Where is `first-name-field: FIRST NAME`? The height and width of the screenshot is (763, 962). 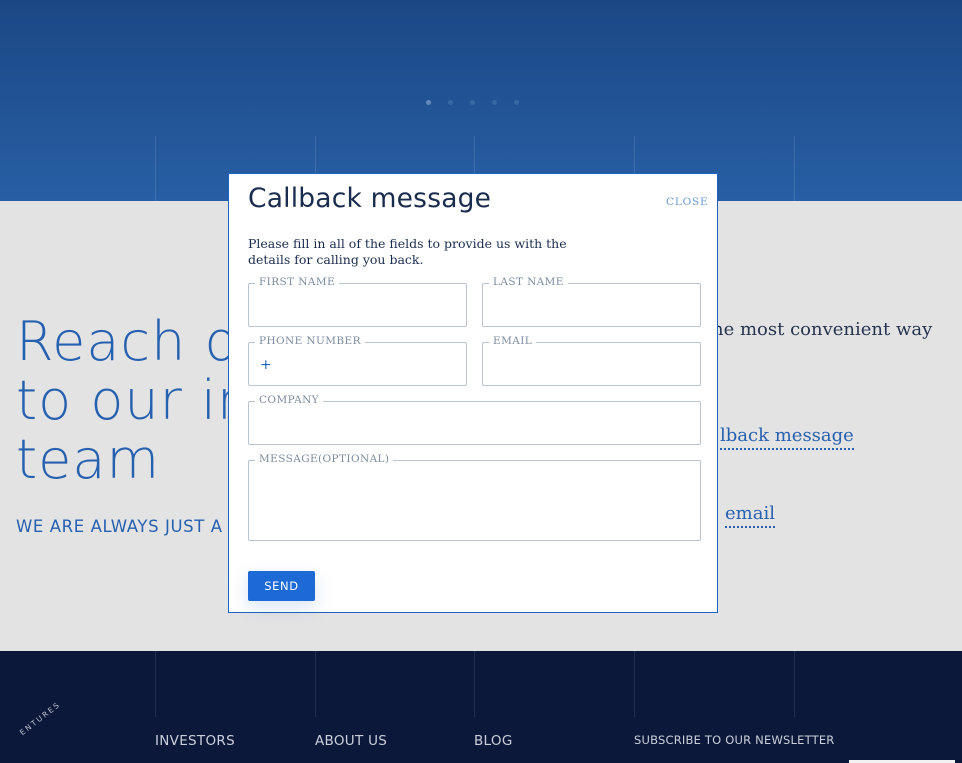 first-name-field: FIRST NAME is located at coordinates (357, 301).